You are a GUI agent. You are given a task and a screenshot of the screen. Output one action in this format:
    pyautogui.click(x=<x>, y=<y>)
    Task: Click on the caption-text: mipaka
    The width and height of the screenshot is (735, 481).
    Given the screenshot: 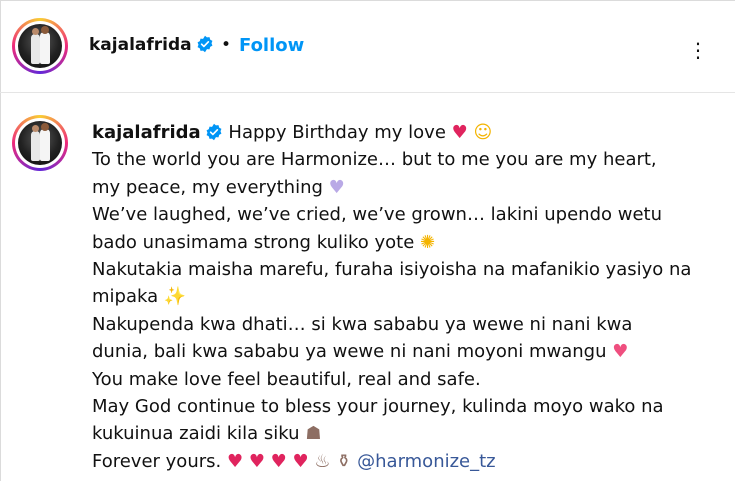 What is the action you would take?
    pyautogui.click(x=125, y=297)
    